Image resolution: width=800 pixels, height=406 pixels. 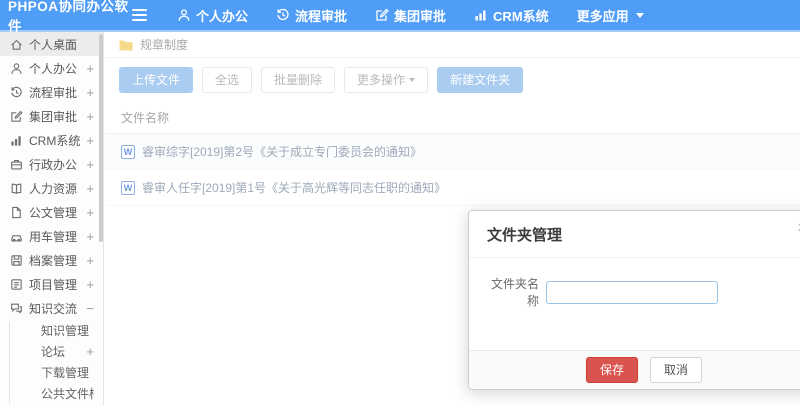 I want to click on nav-label: 个人办公, so click(x=222, y=16).